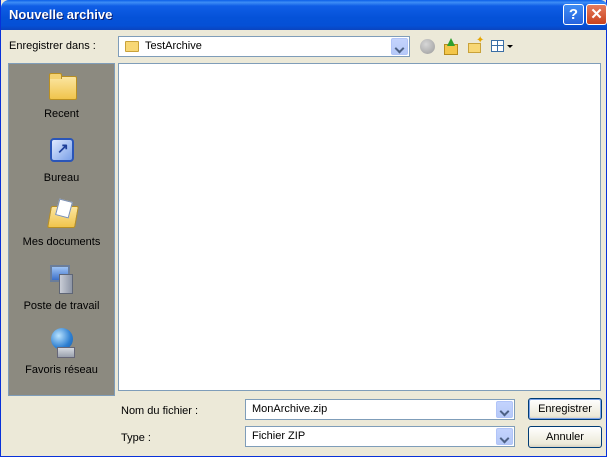  I want to click on window-title: Nouvelle archive, so click(61, 14).